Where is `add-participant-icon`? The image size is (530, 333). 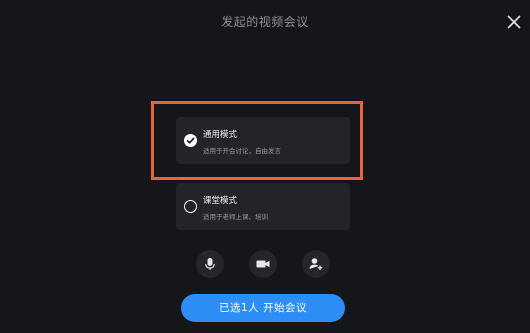
add-participant-icon is located at coordinates (316, 264).